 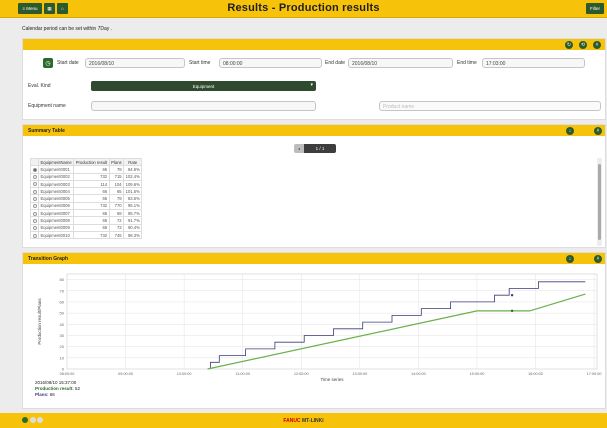 What do you see at coordinates (133, 191) in the screenshot?
I see `table-cell: 101.5%` at bounding box center [133, 191].